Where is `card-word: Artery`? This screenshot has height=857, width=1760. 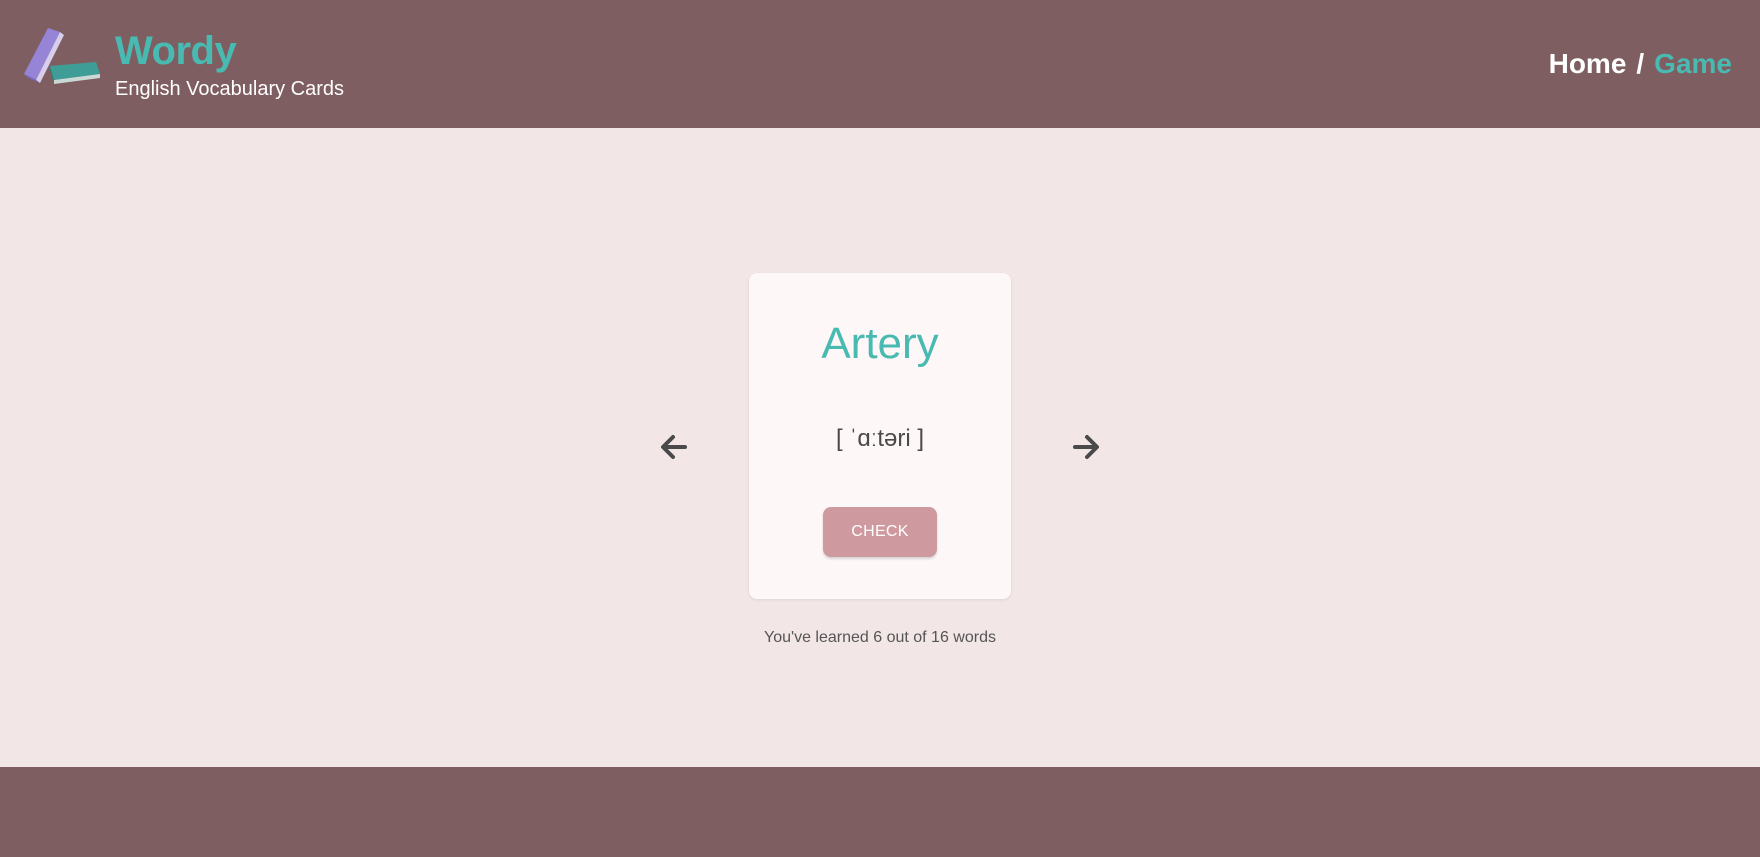
card-word: Artery is located at coordinates (880, 343).